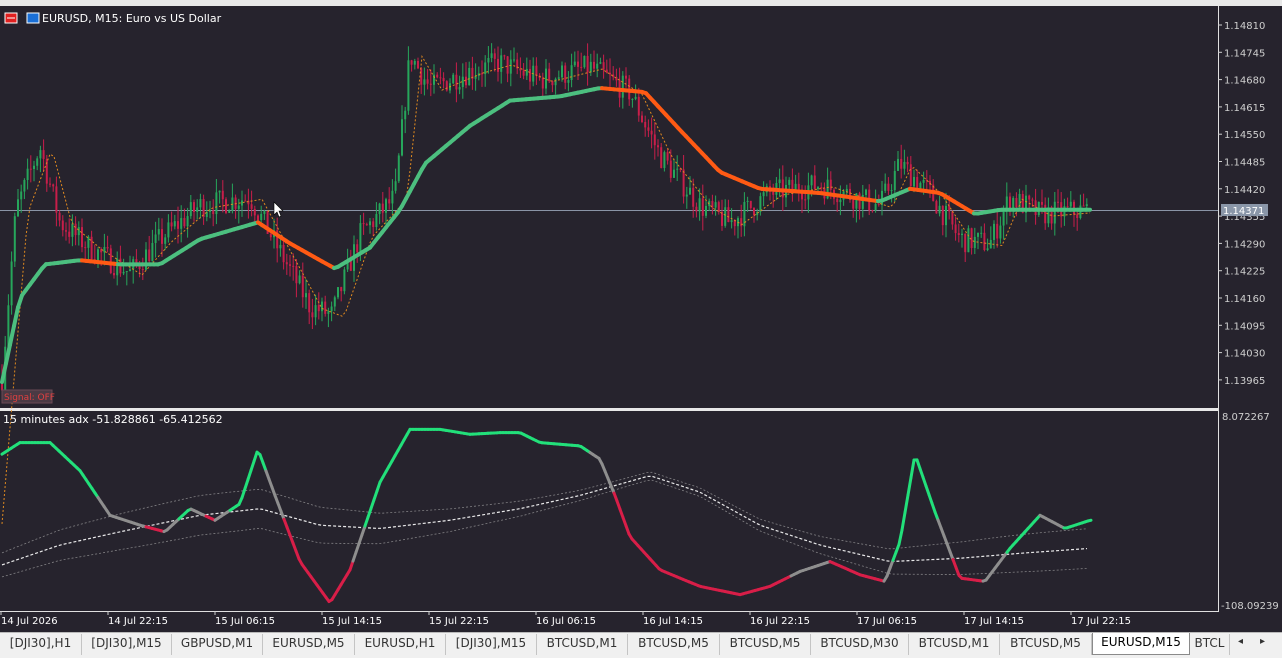 This screenshot has height=658, width=1282. What do you see at coordinates (352, 621) in the screenshot?
I see `time-axis-label: 15 Jul 14:15` at bounding box center [352, 621].